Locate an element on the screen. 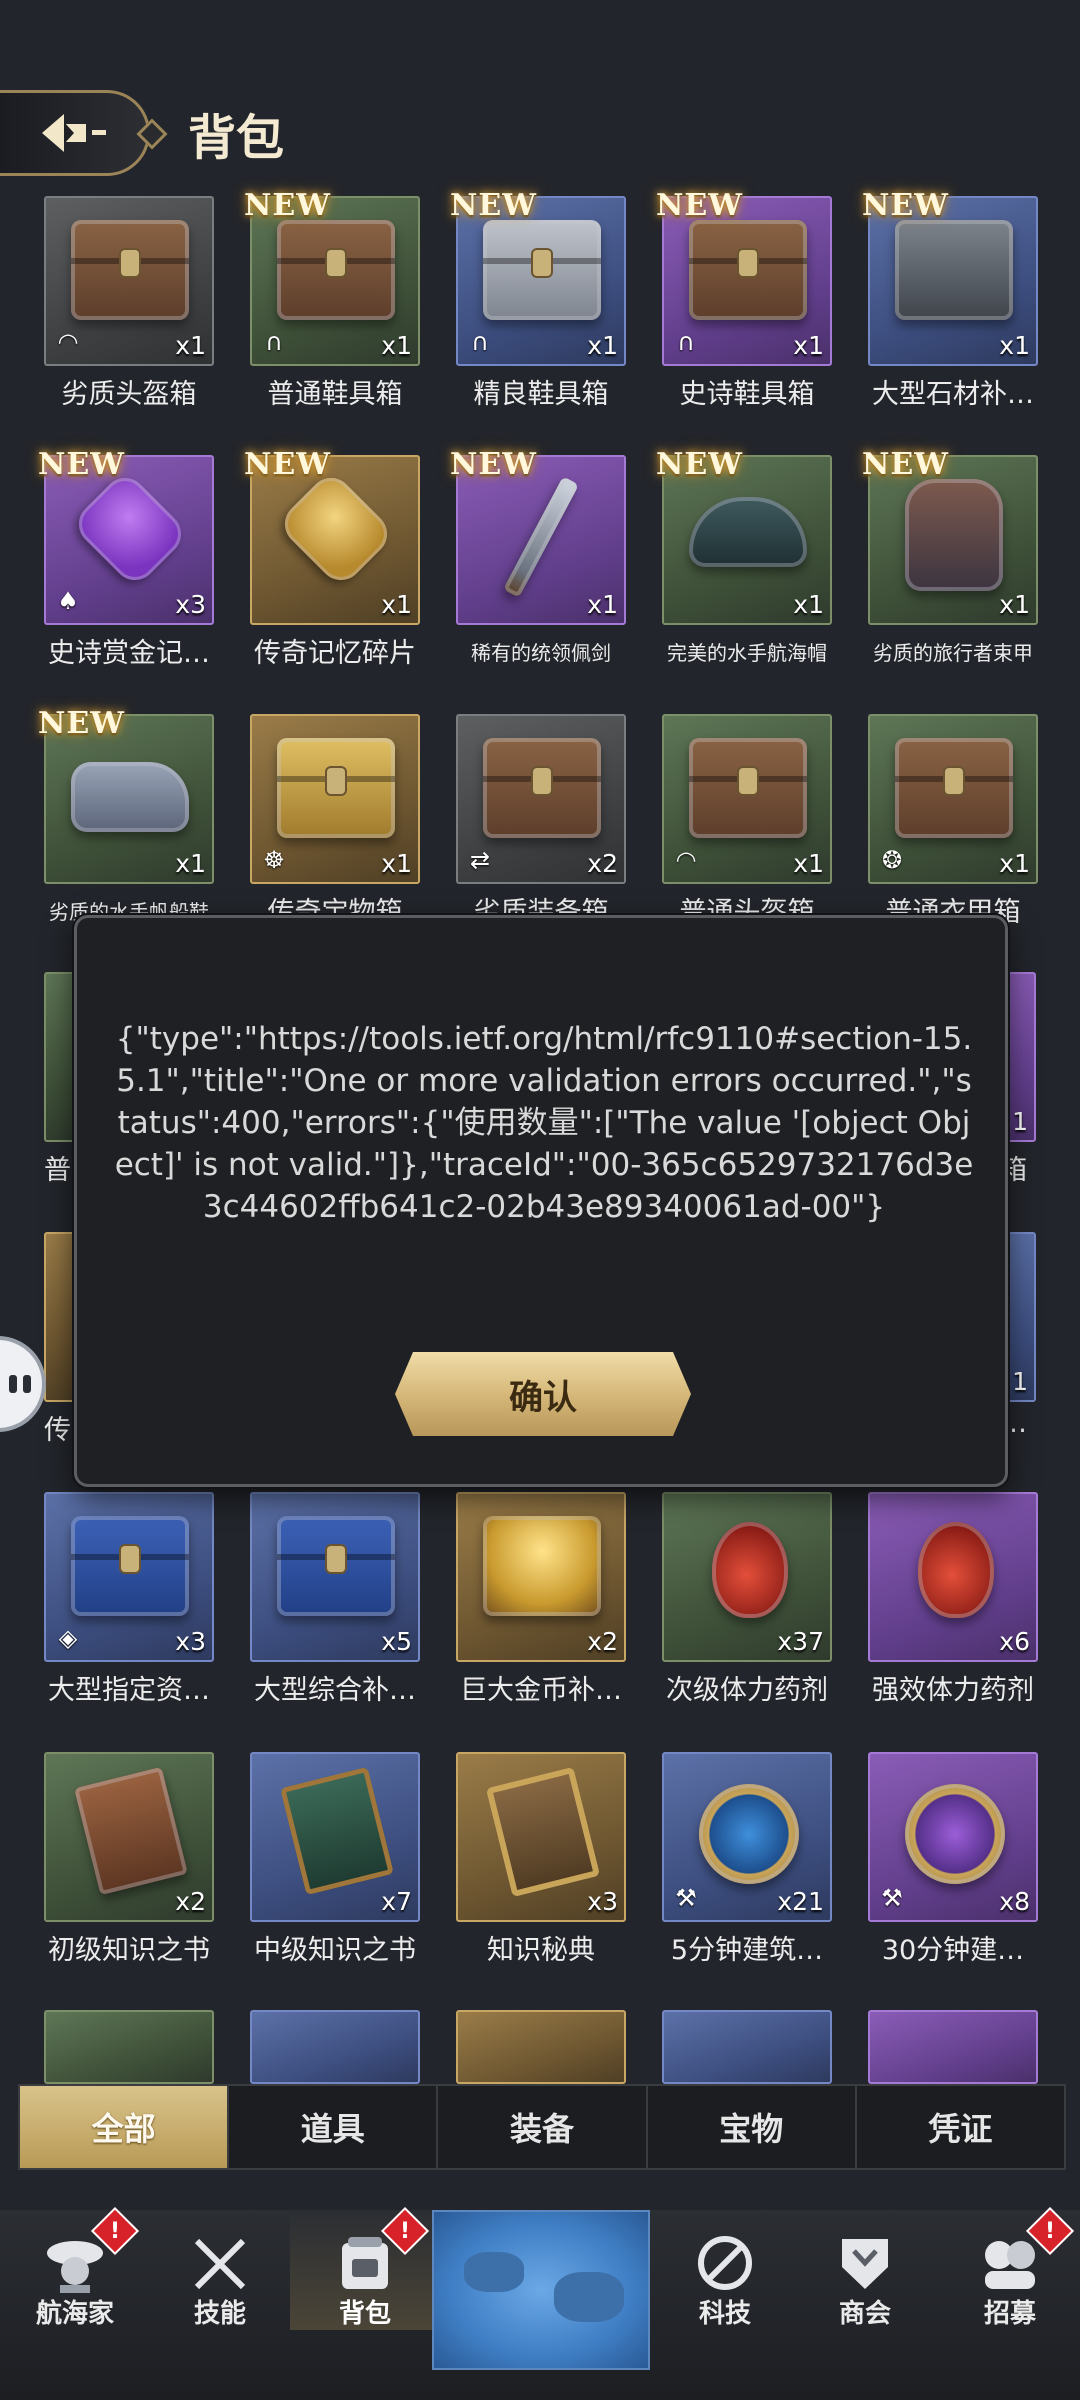 This screenshot has width=1080, height=2400. crossed-swords-icon is located at coordinates (220, 2264).